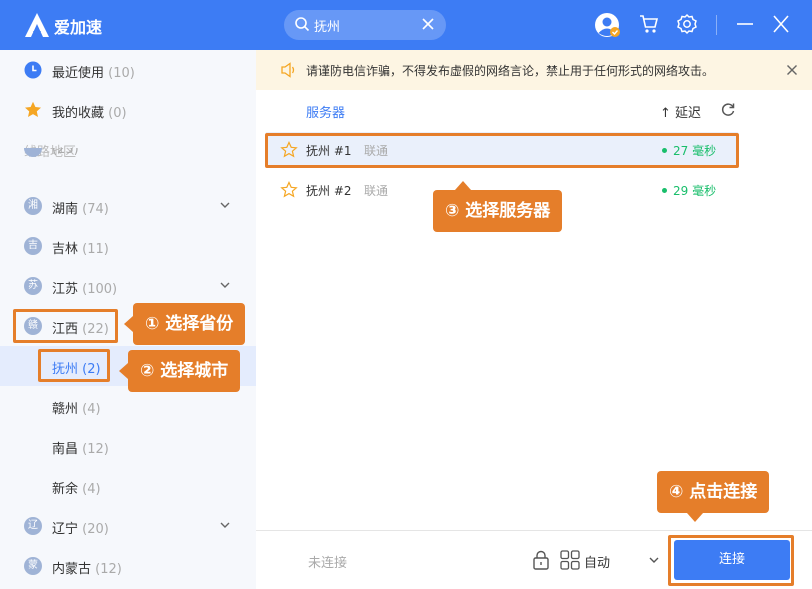 The image size is (812, 589). Describe the element at coordinates (33, 70) in the screenshot. I see `clock-icon` at that location.